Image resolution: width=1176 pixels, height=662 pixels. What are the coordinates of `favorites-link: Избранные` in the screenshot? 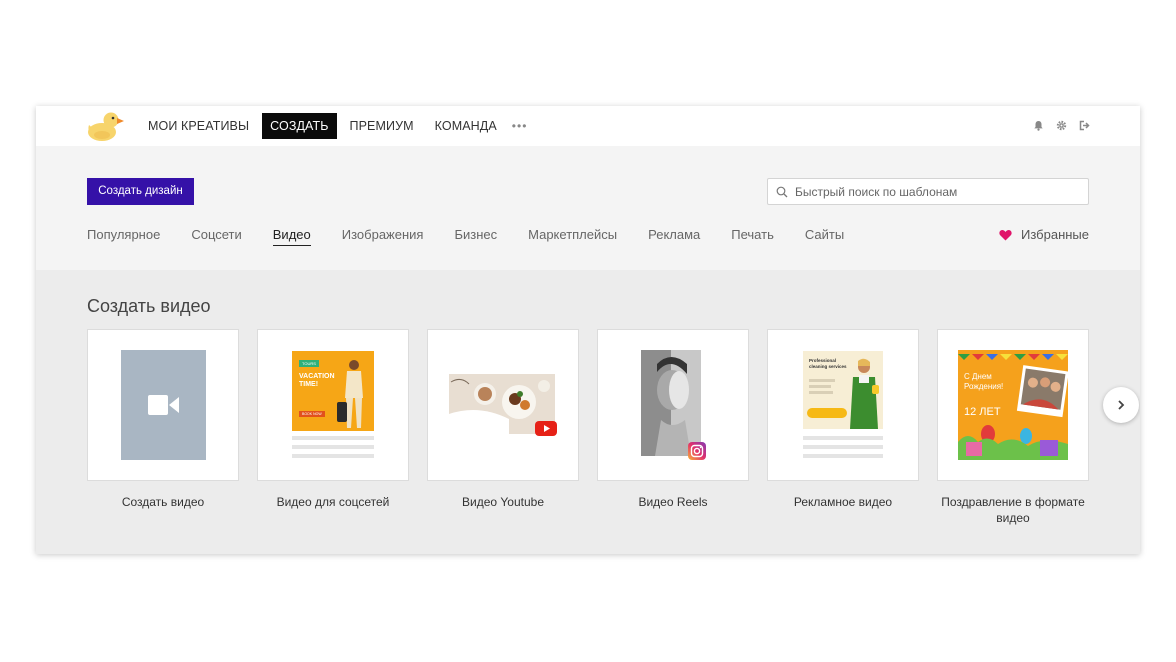 It's located at (1044, 235).